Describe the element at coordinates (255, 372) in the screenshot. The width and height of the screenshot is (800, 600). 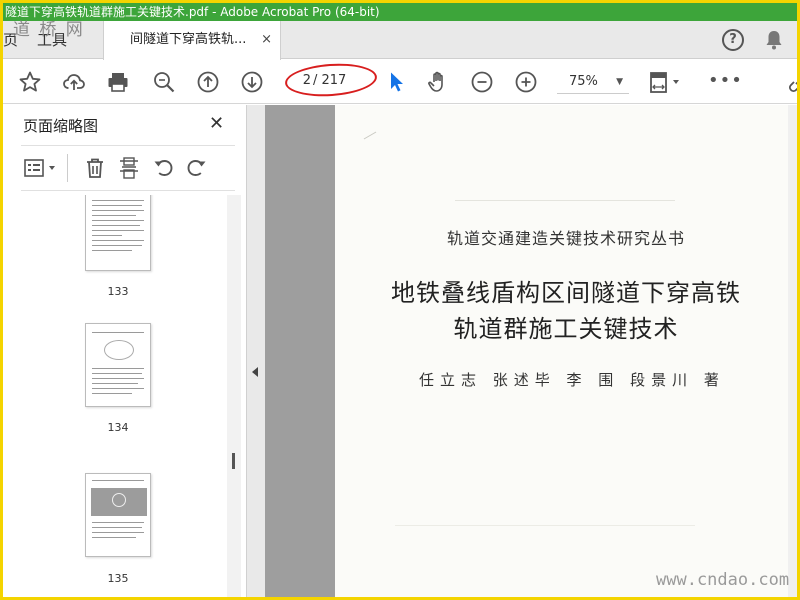
I see `collapse-arrow-icon` at that location.